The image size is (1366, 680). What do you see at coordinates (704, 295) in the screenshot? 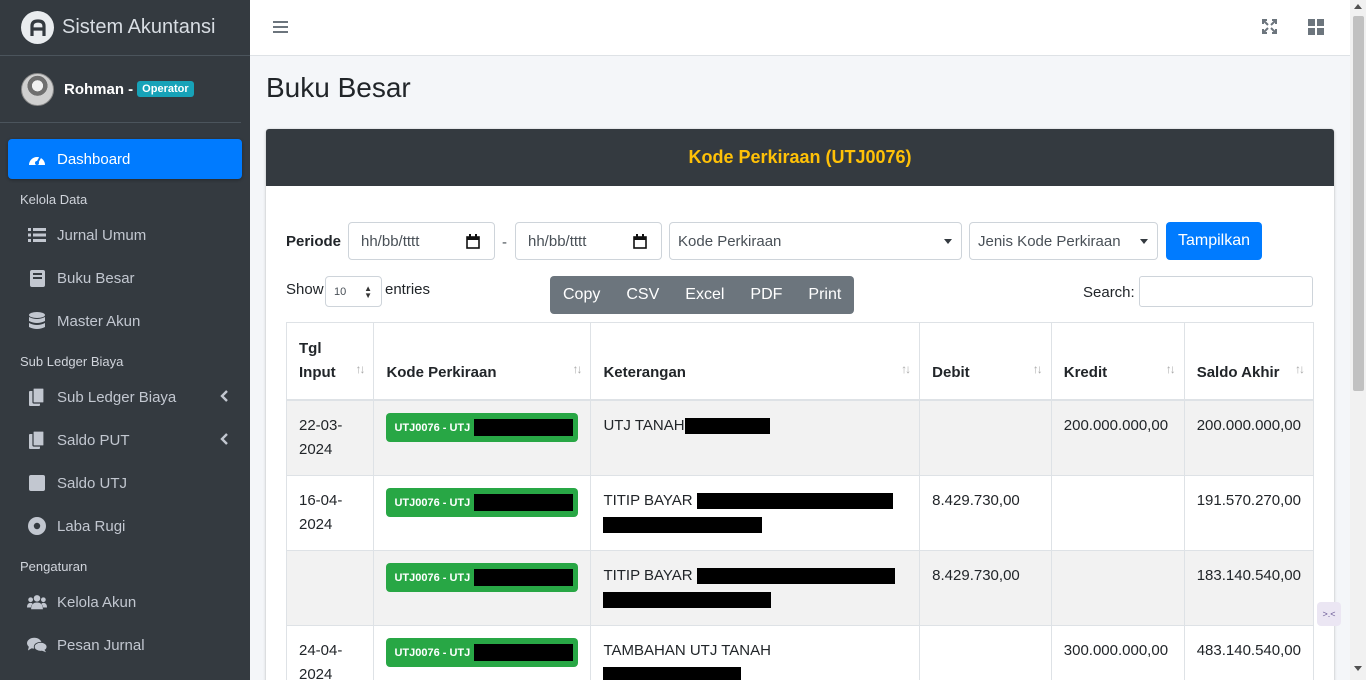
I see `excel-button: Excel` at bounding box center [704, 295].